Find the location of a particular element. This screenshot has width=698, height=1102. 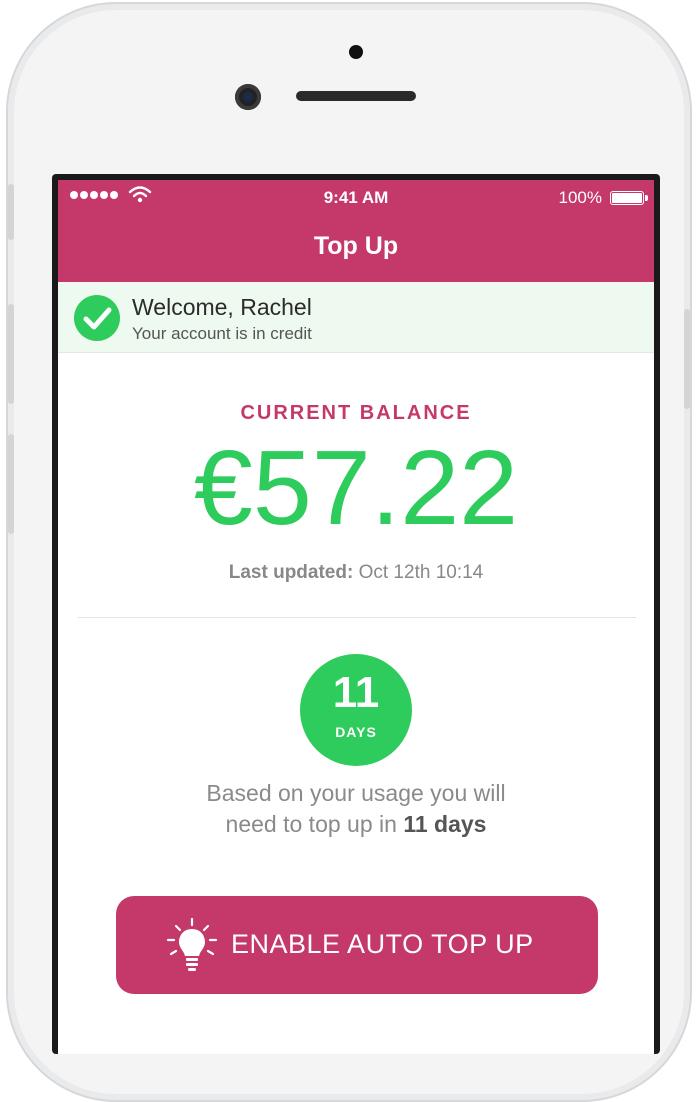

app-header: 9:41 AM 100% Top Up is located at coordinates (356, 231).